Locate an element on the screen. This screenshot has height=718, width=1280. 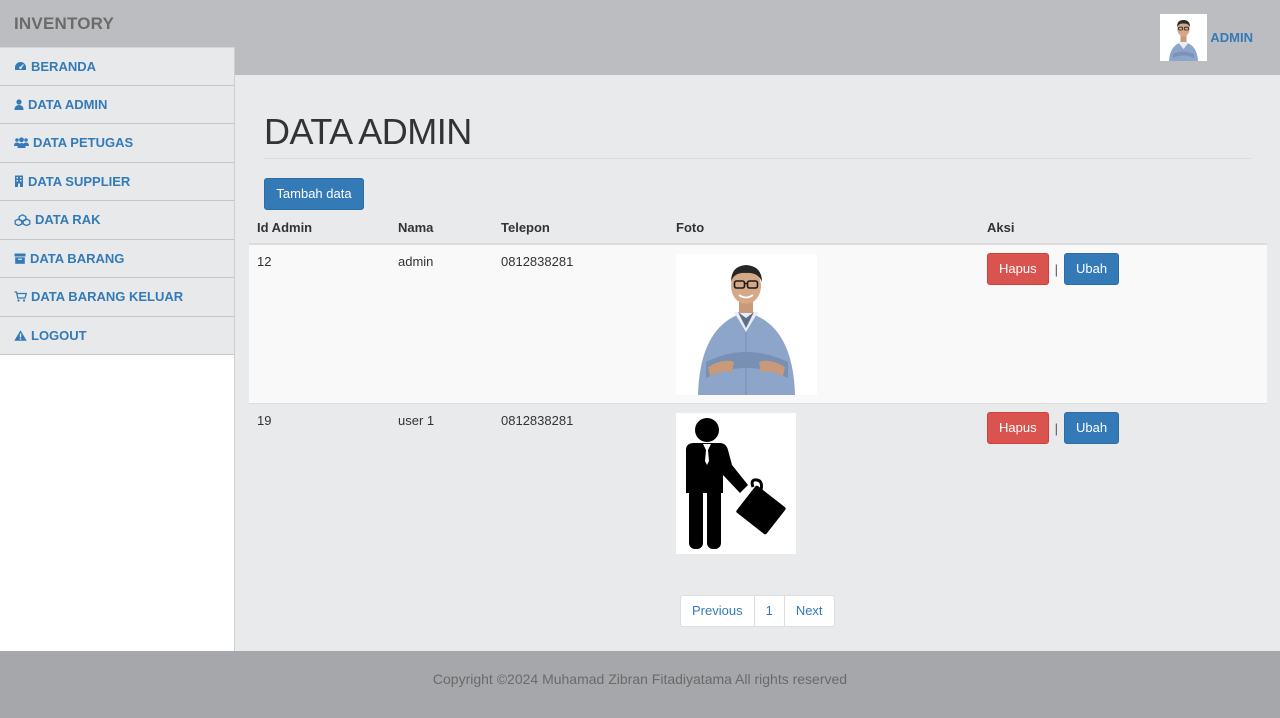
building-icon is located at coordinates (19, 181).